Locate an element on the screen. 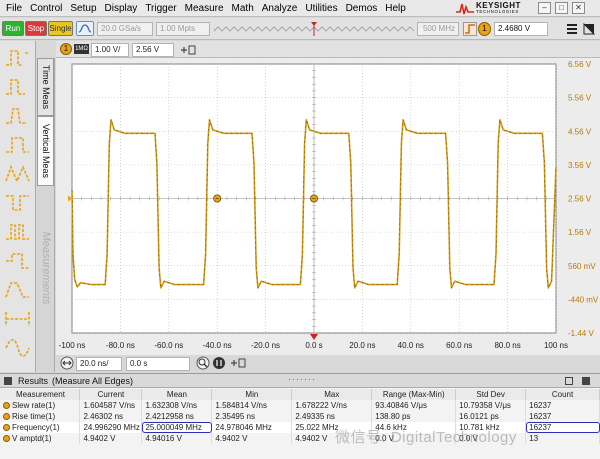 This screenshot has height=459, width=600. add-channel-icon is located at coordinates (188, 50).